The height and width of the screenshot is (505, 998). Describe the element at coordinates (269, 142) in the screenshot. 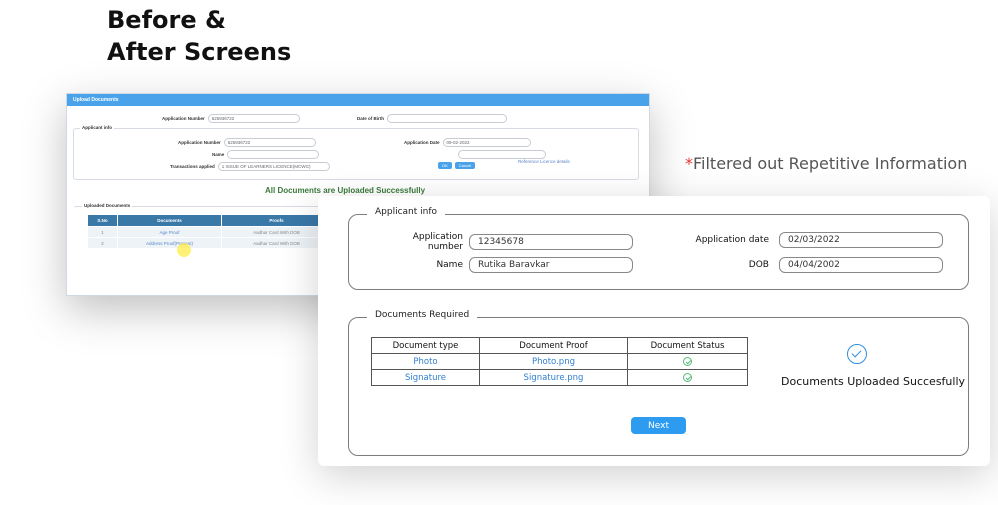

I see `old-inner-app-number-input: 525936722` at that location.